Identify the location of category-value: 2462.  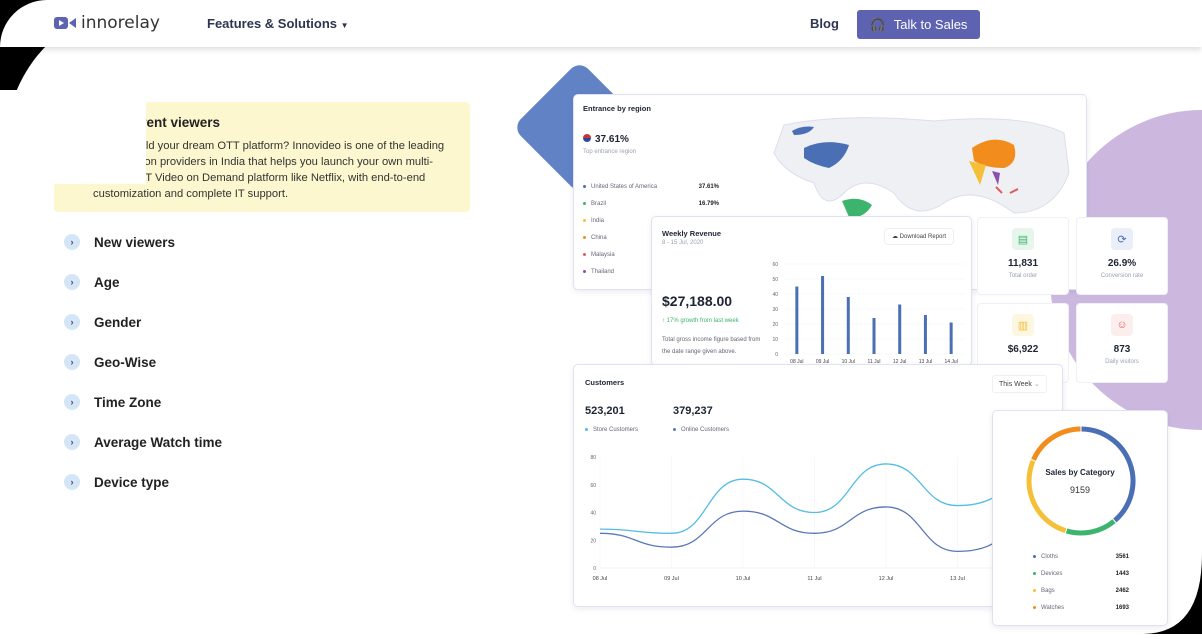
(1122, 590).